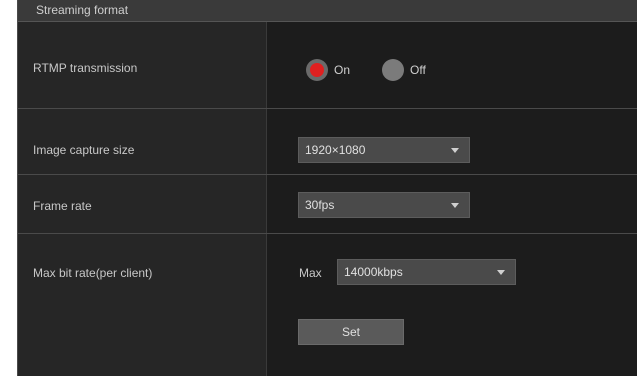  Describe the element at coordinates (373, 272) in the screenshot. I see `max-bit-rate-value: 14000kbps` at that location.